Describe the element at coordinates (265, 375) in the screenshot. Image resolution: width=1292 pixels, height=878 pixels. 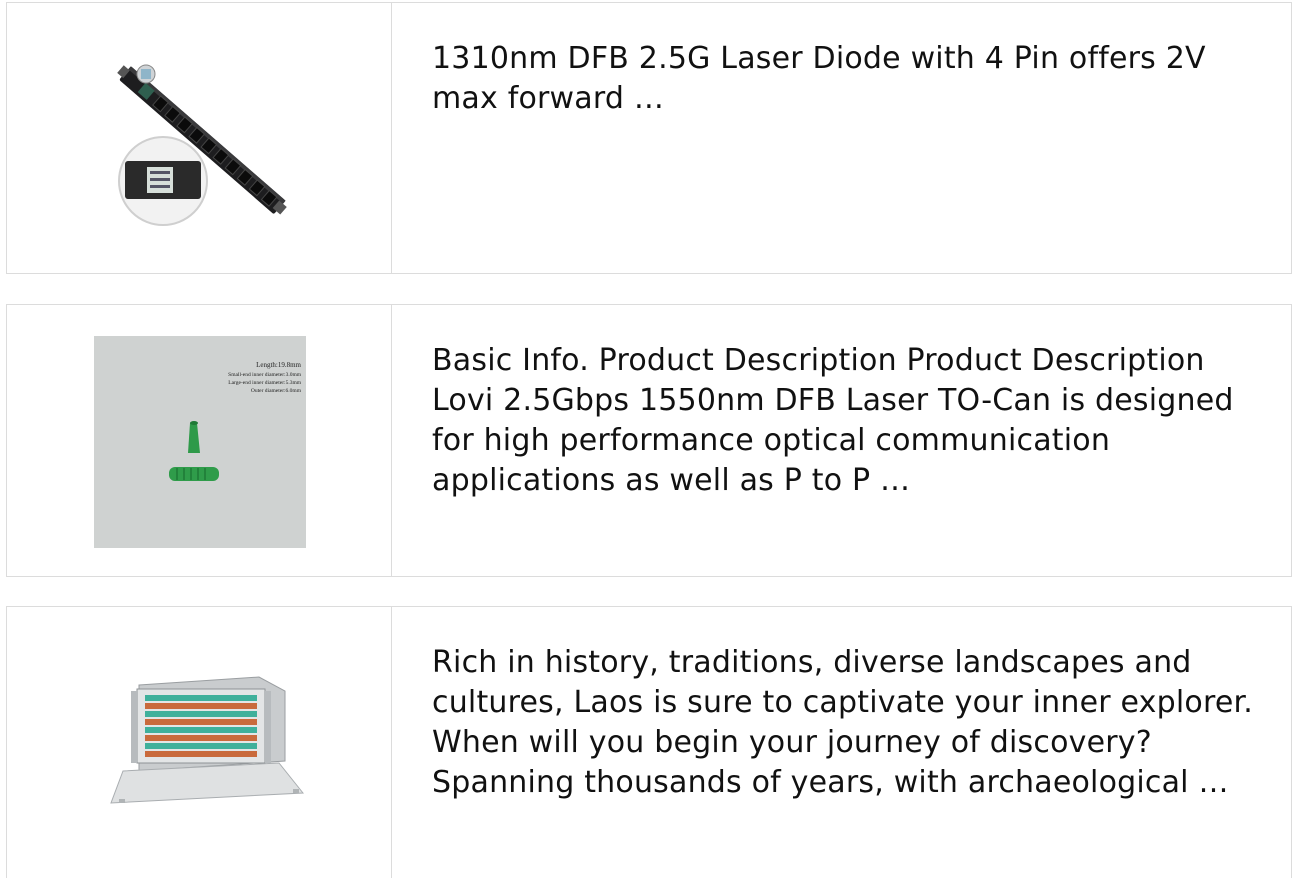
I see `small-end-label: Small-end inner diameter:3.0mm` at that location.